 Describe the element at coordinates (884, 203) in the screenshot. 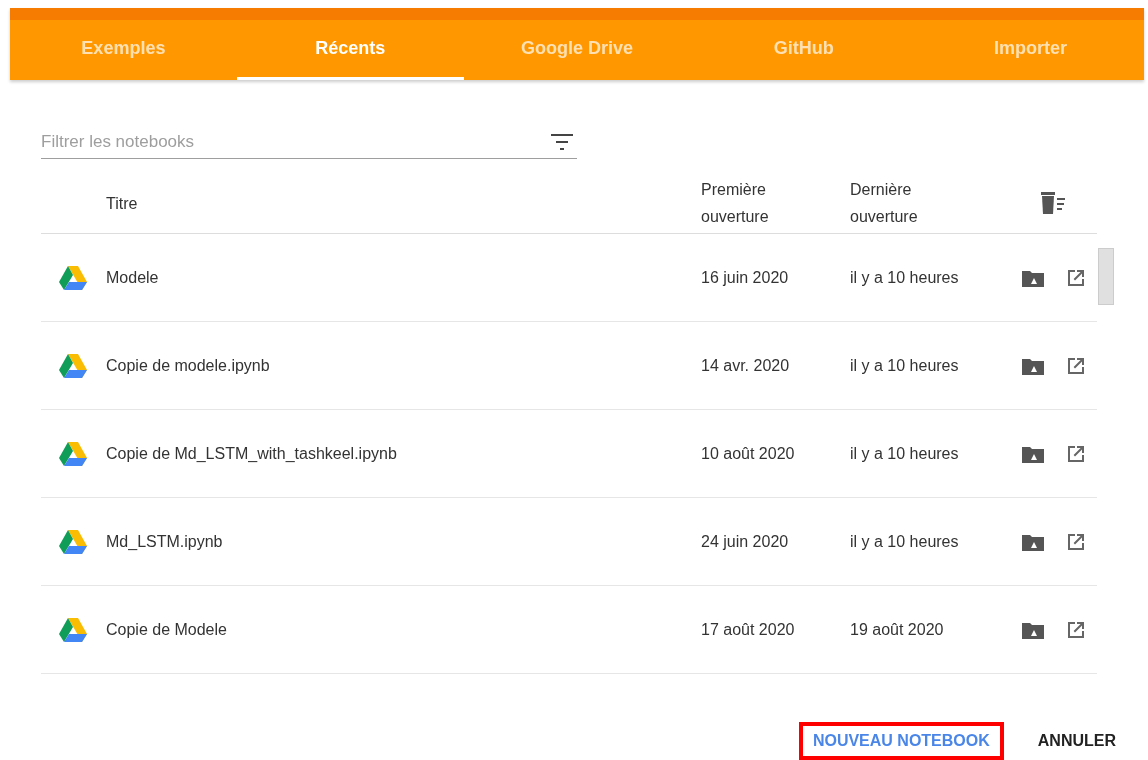

I see `column-header: Dernière ouverture` at that location.